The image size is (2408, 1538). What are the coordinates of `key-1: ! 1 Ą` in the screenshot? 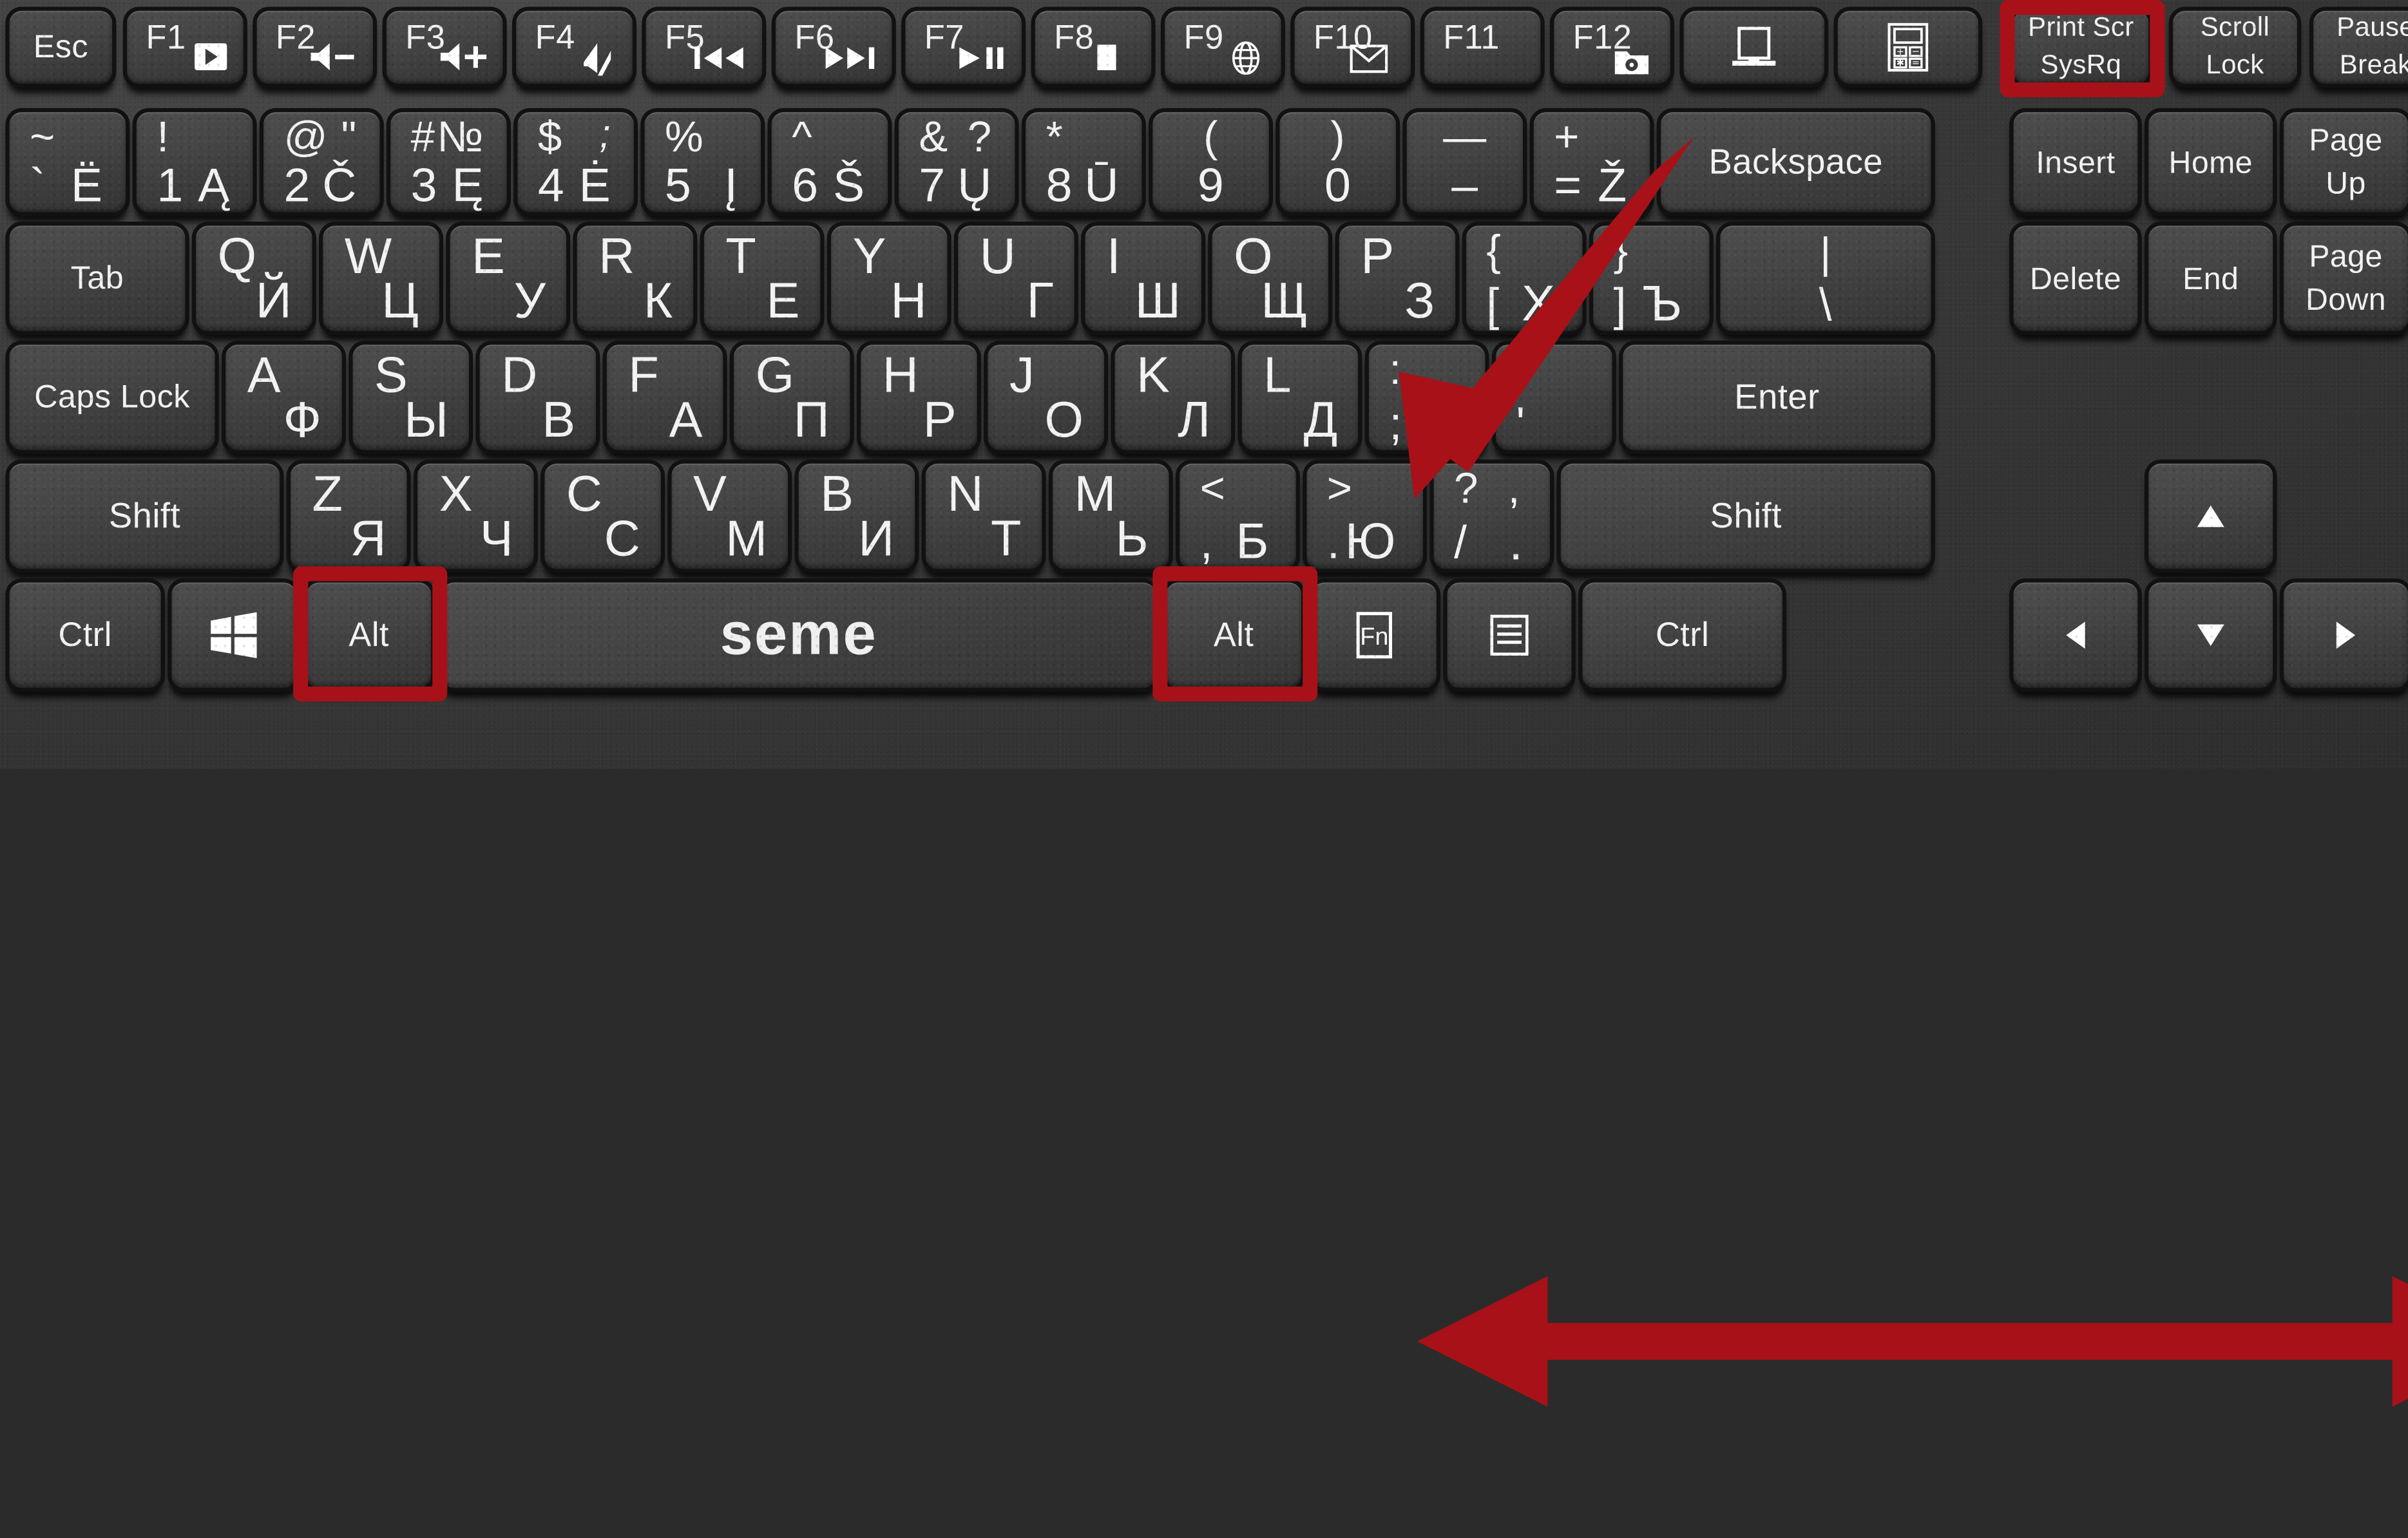 It's located at (195, 163).